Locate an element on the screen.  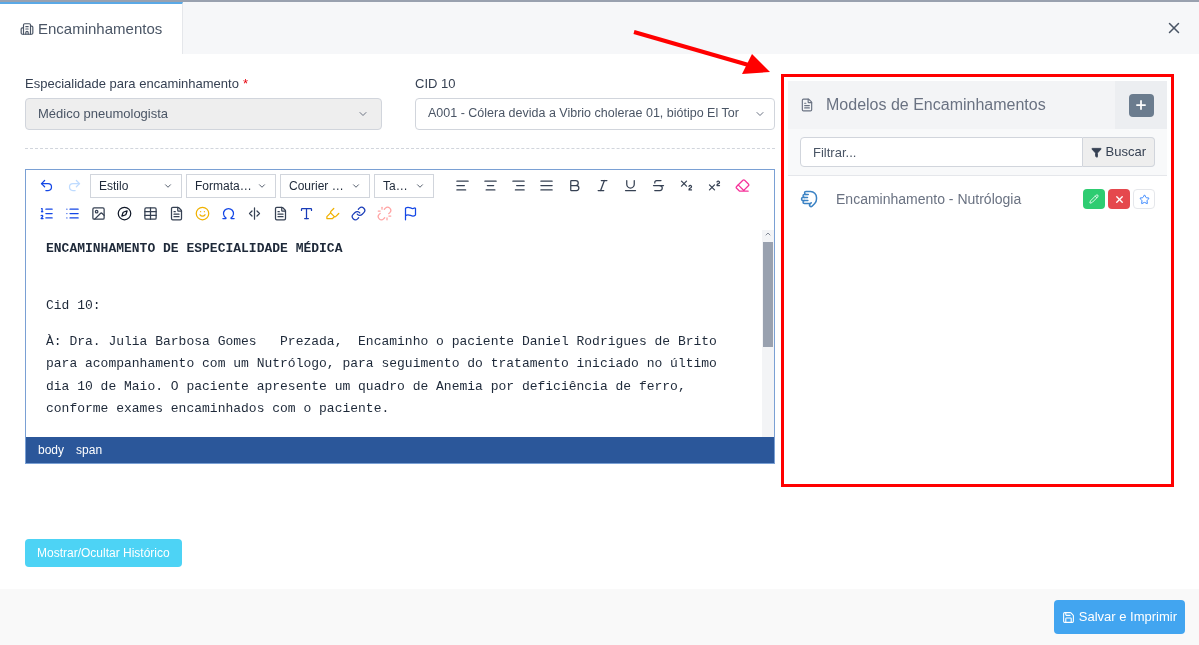
required-mark: * is located at coordinates (245, 84).